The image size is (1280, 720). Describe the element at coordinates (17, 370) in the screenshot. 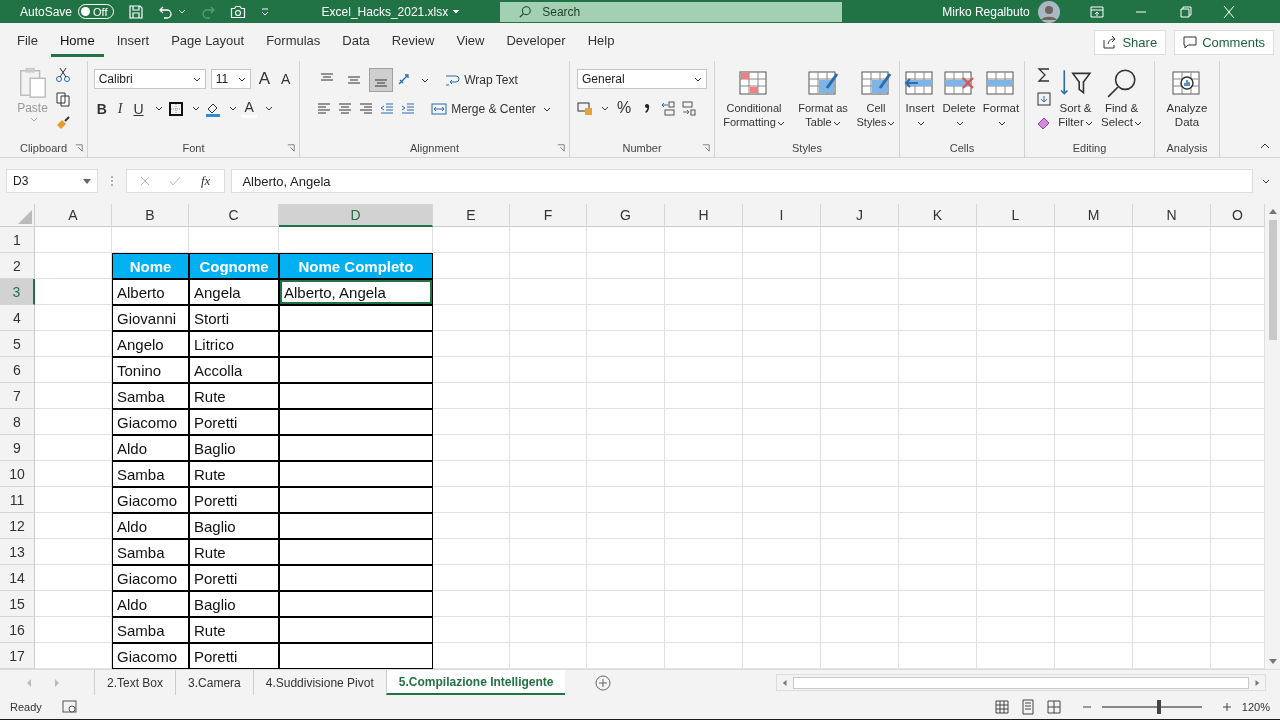

I see `row-header: 6` at that location.